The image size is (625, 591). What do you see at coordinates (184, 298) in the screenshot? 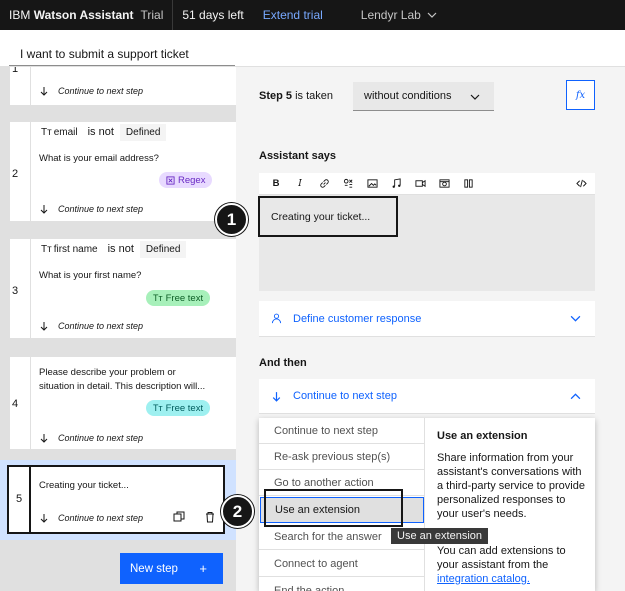
I see `tag-label: Free text` at bounding box center [184, 298].